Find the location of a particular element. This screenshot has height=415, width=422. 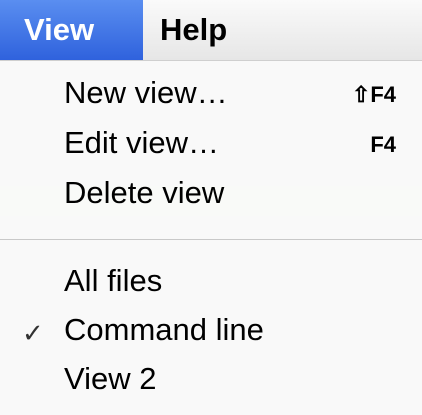

menu-item-delete-view-label: Delete view is located at coordinates (144, 192).